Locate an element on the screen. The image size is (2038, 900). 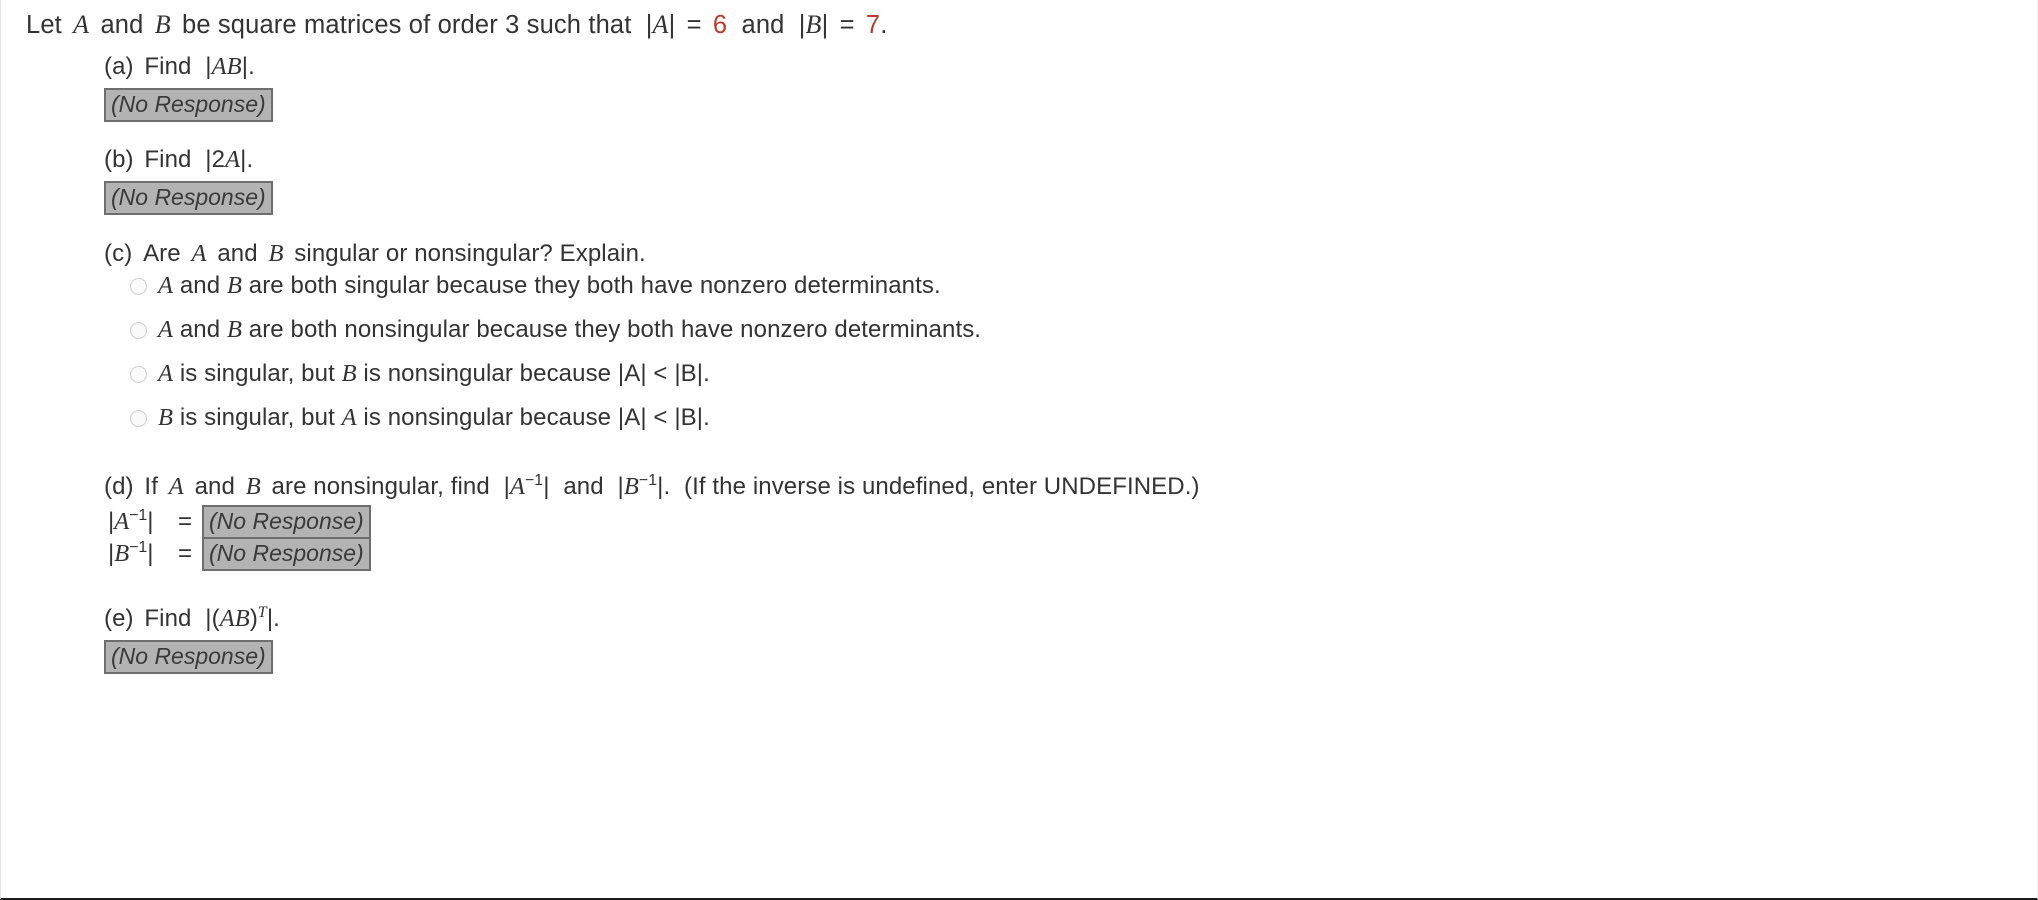
part-e-answer-row: (No Response) is located at coordinates (192, 657).